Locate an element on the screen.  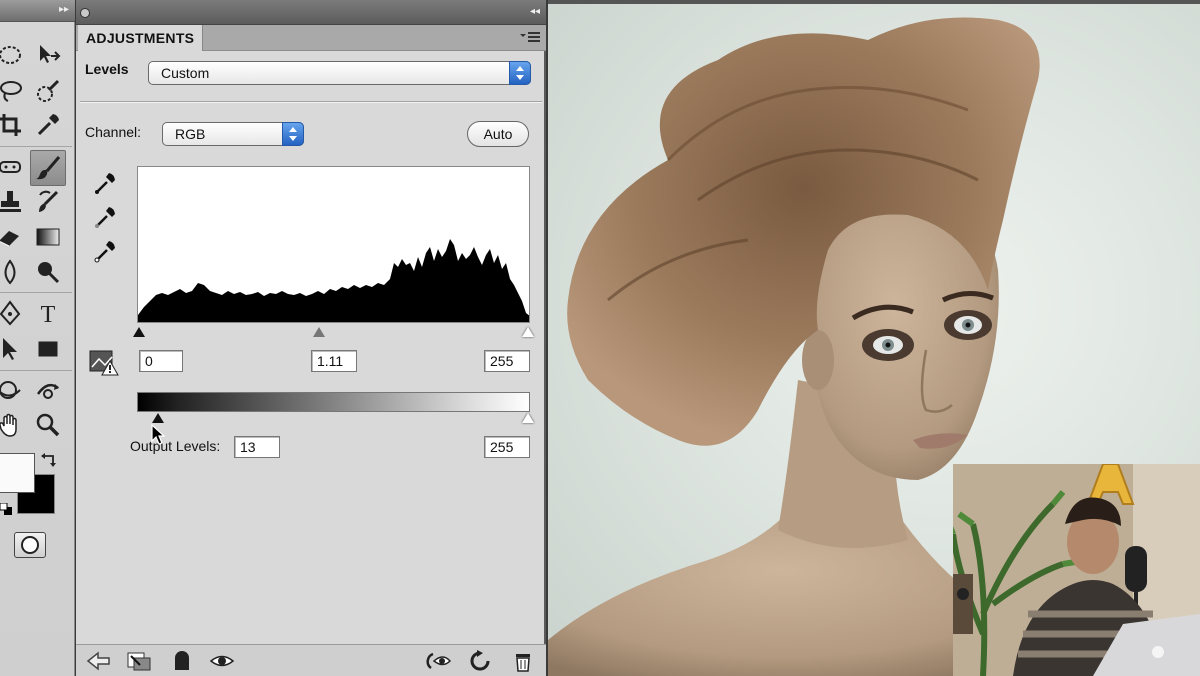
gradient-tool-icon is located at coordinates (48, 237).